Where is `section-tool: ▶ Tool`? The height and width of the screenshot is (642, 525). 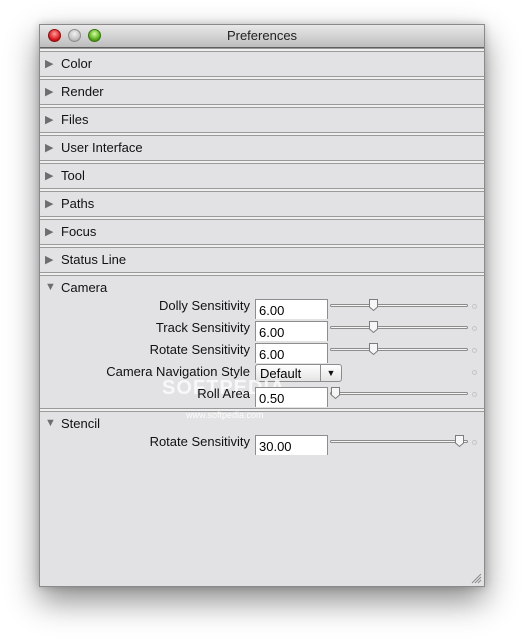 section-tool: ▶ Tool is located at coordinates (262, 176).